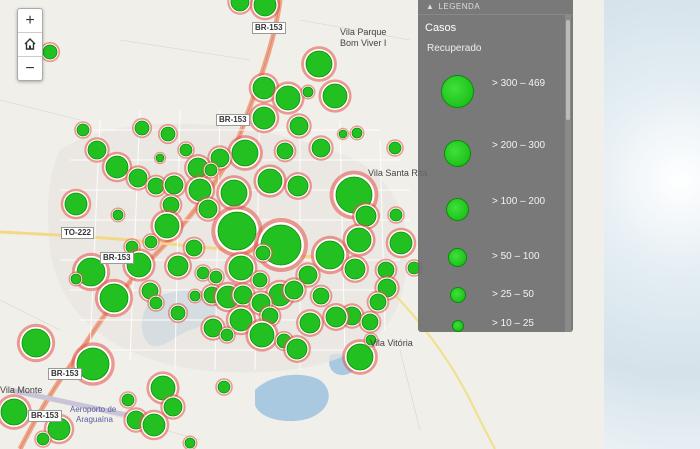 This screenshot has width=700, height=449. I want to click on legend-item-label: > 50 – 100, so click(516, 256).